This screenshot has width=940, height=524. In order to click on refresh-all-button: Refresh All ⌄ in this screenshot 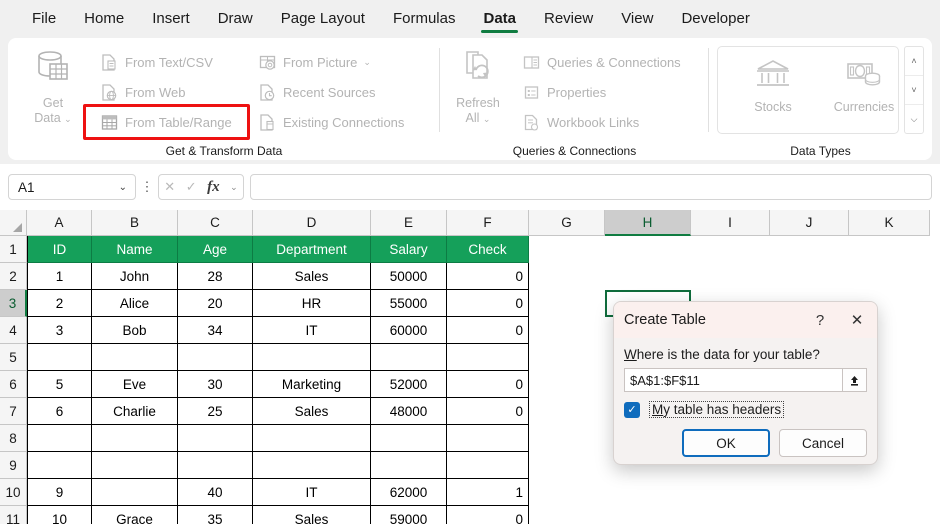, I will do `click(478, 87)`.